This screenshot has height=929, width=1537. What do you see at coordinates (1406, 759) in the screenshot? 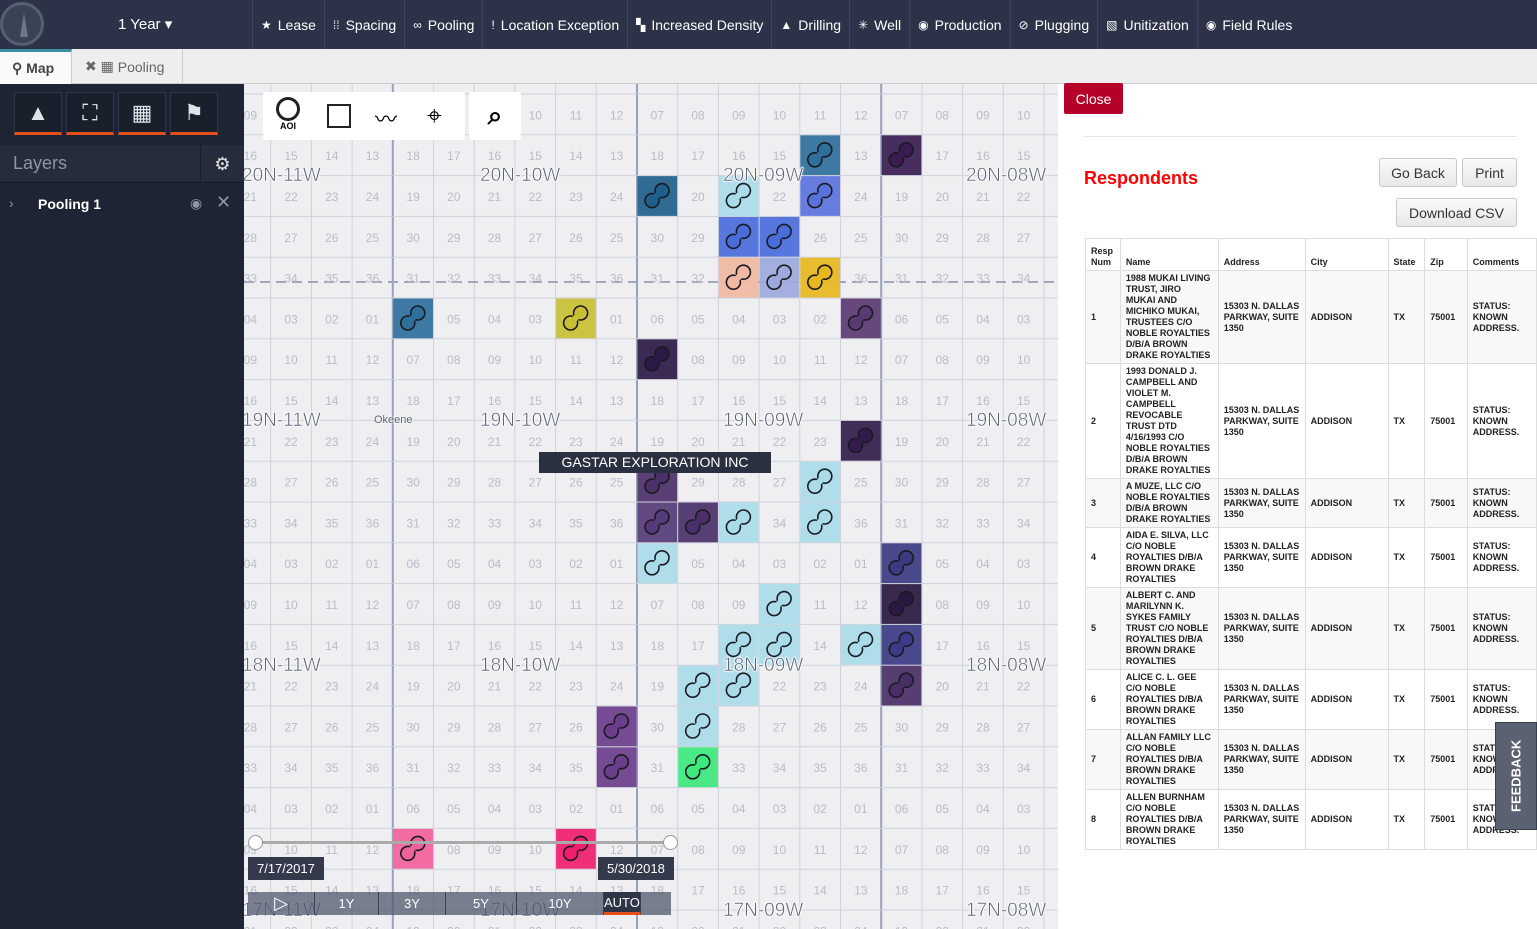
I see `cell-state: TX` at bounding box center [1406, 759].